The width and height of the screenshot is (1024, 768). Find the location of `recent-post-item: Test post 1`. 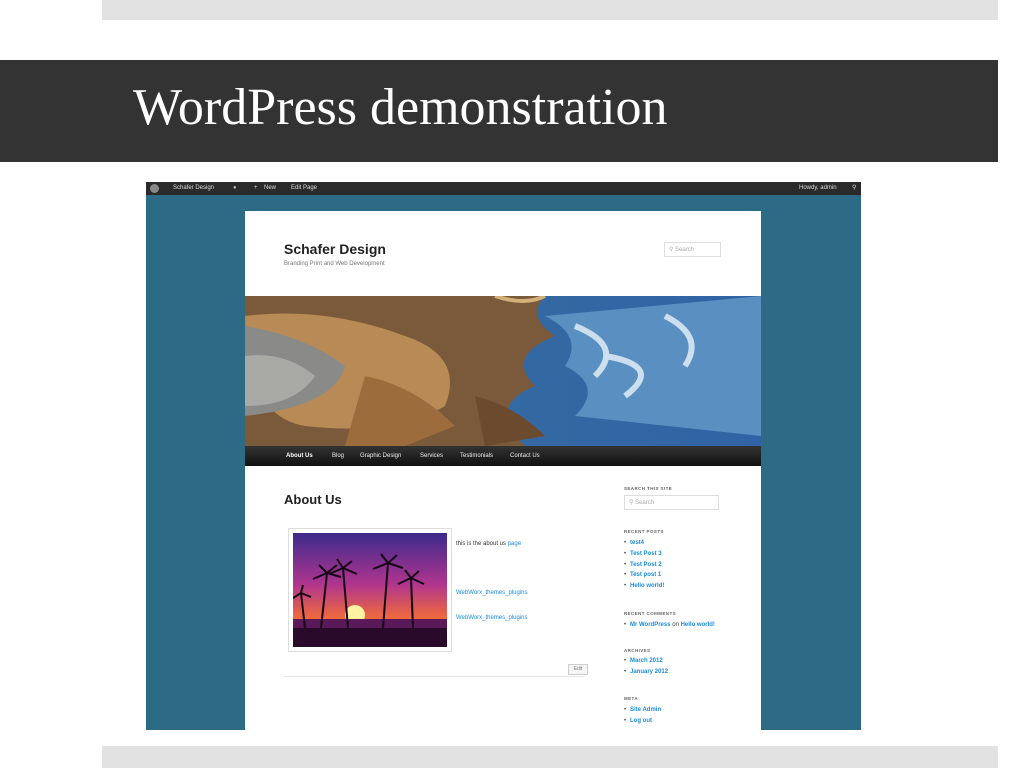

recent-post-item: Test post 1 is located at coordinates (644, 575).